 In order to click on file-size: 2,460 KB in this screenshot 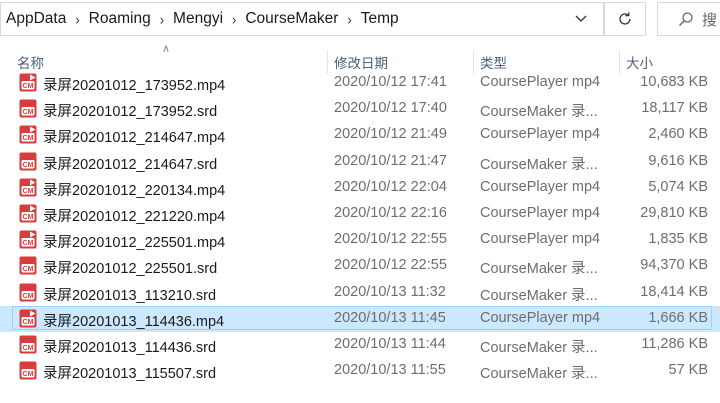, I will do `click(678, 134)`.